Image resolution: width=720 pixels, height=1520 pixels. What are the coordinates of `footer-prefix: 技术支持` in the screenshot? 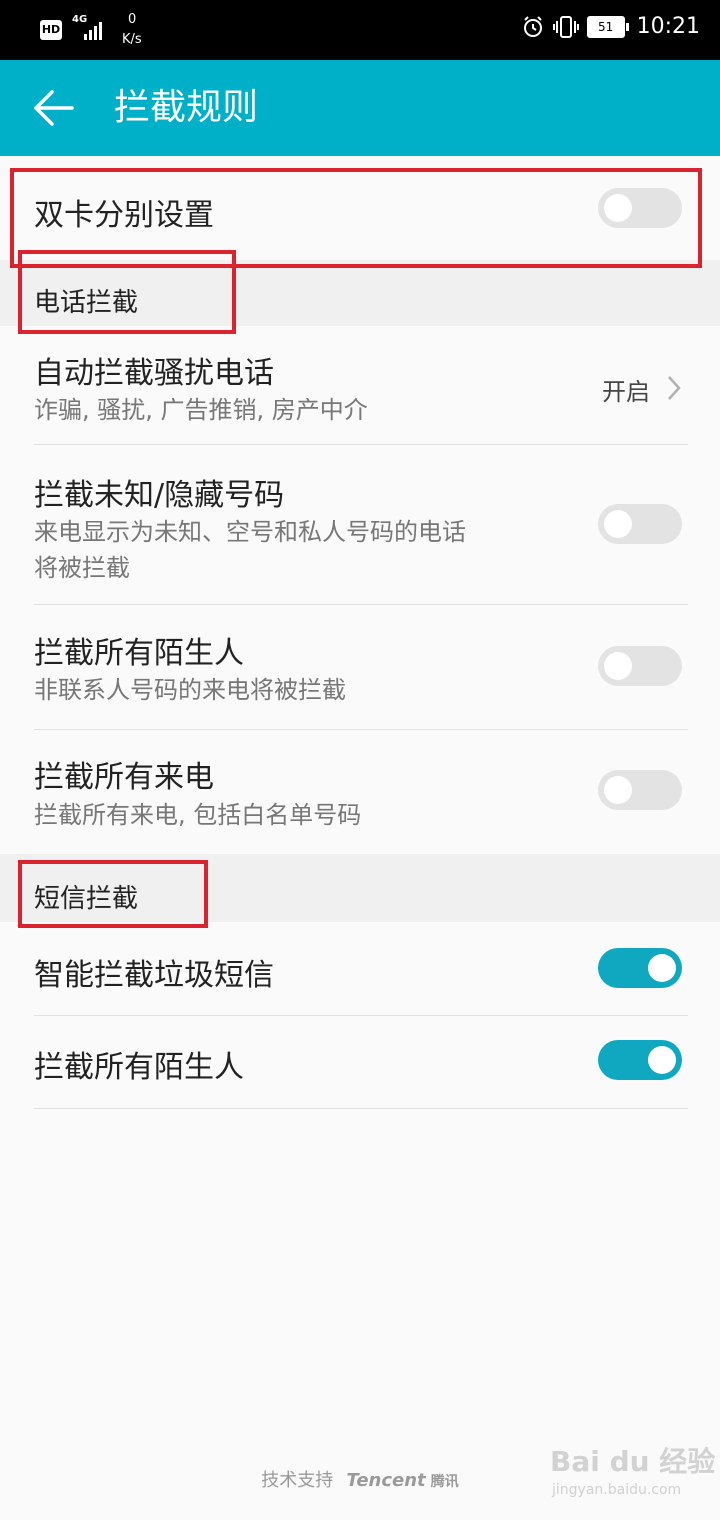 It's located at (297, 1480).